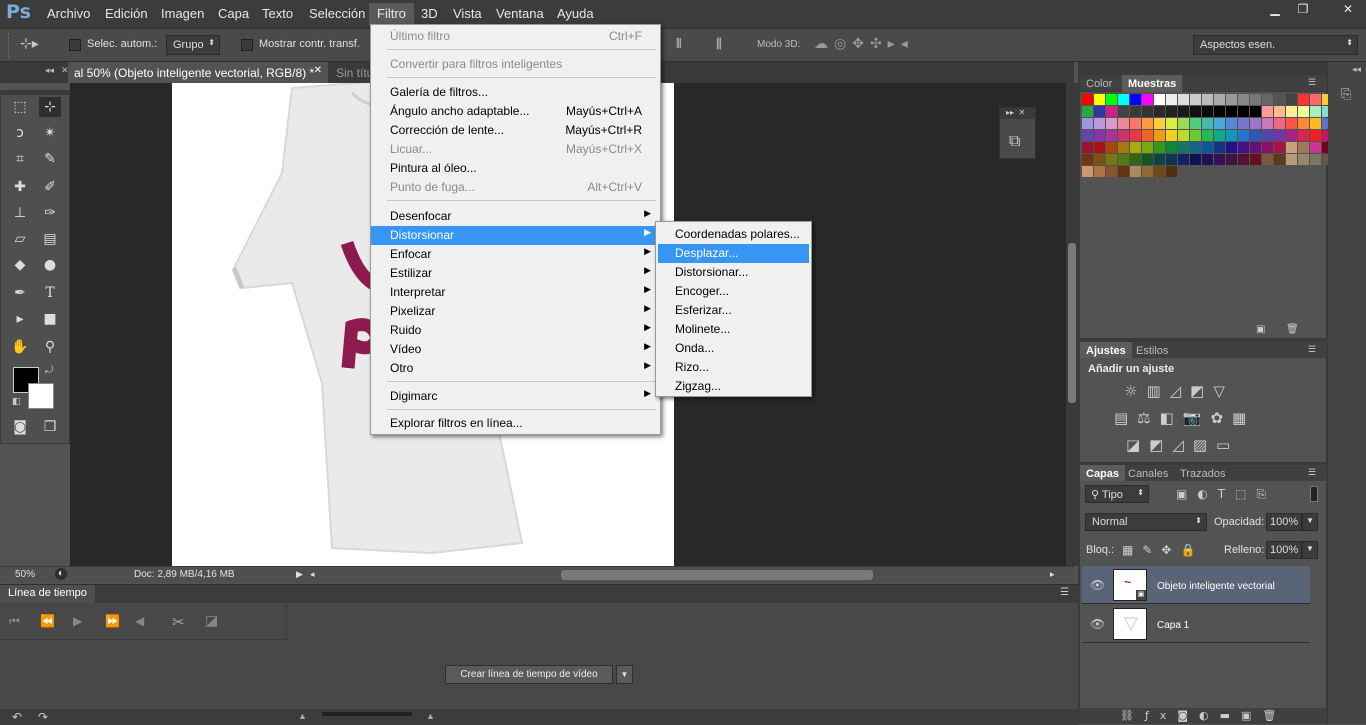  What do you see at coordinates (515, 292) in the screenshot?
I see `menu-item-render: Interpretar ▶` at bounding box center [515, 292].